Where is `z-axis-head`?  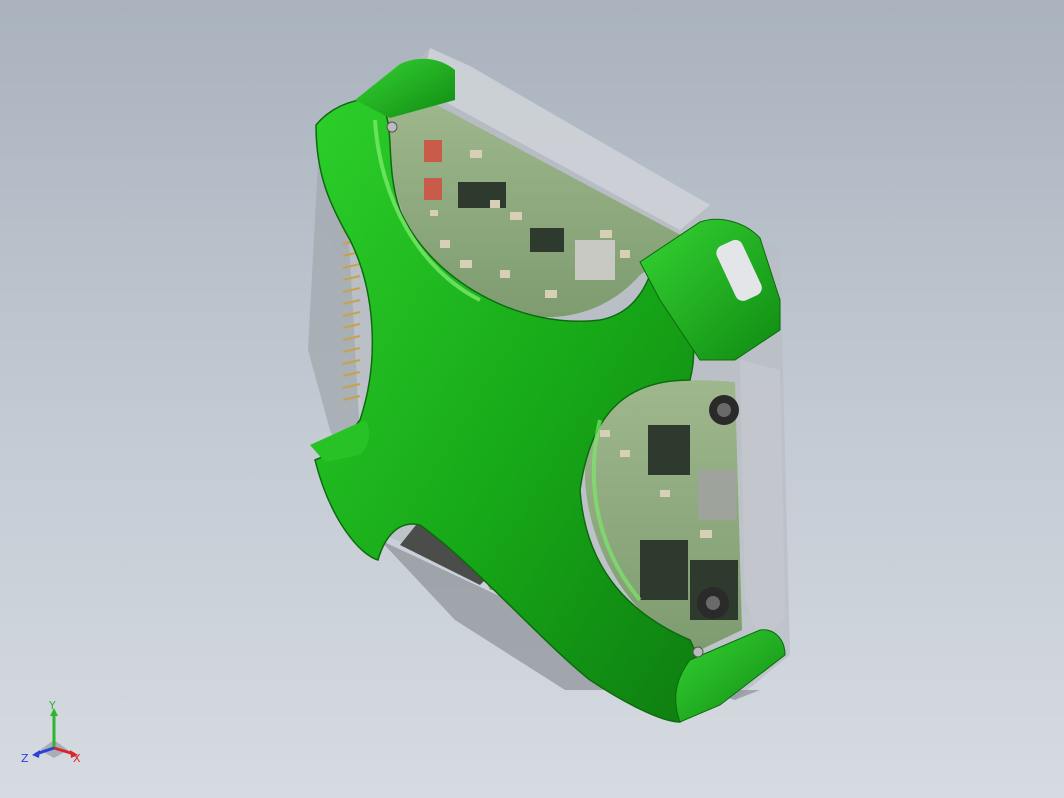
z-axis-head is located at coordinates (36, 754).